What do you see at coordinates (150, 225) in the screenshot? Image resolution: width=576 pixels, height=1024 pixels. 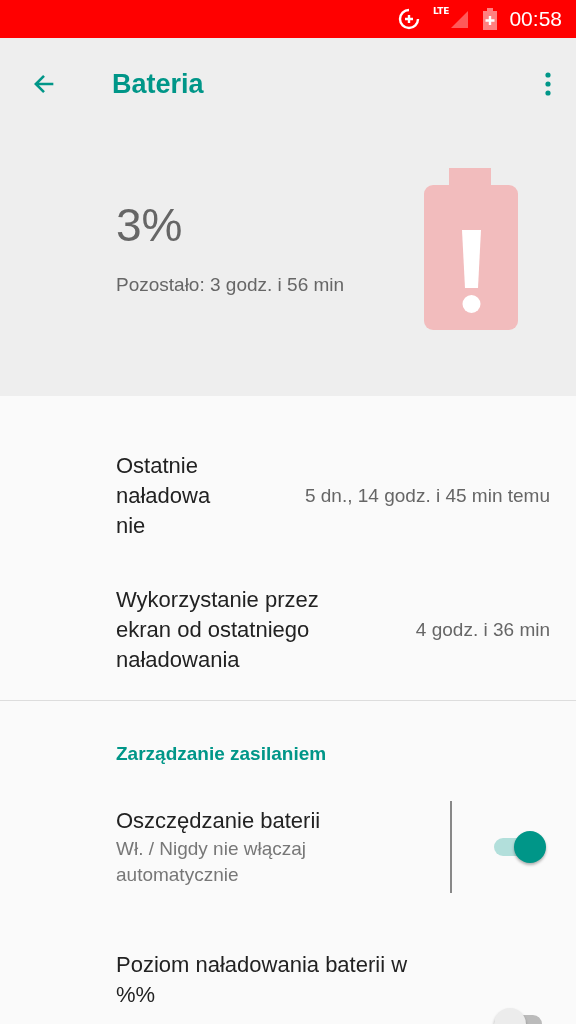 I see `battery-percentage: 3%` at bounding box center [150, 225].